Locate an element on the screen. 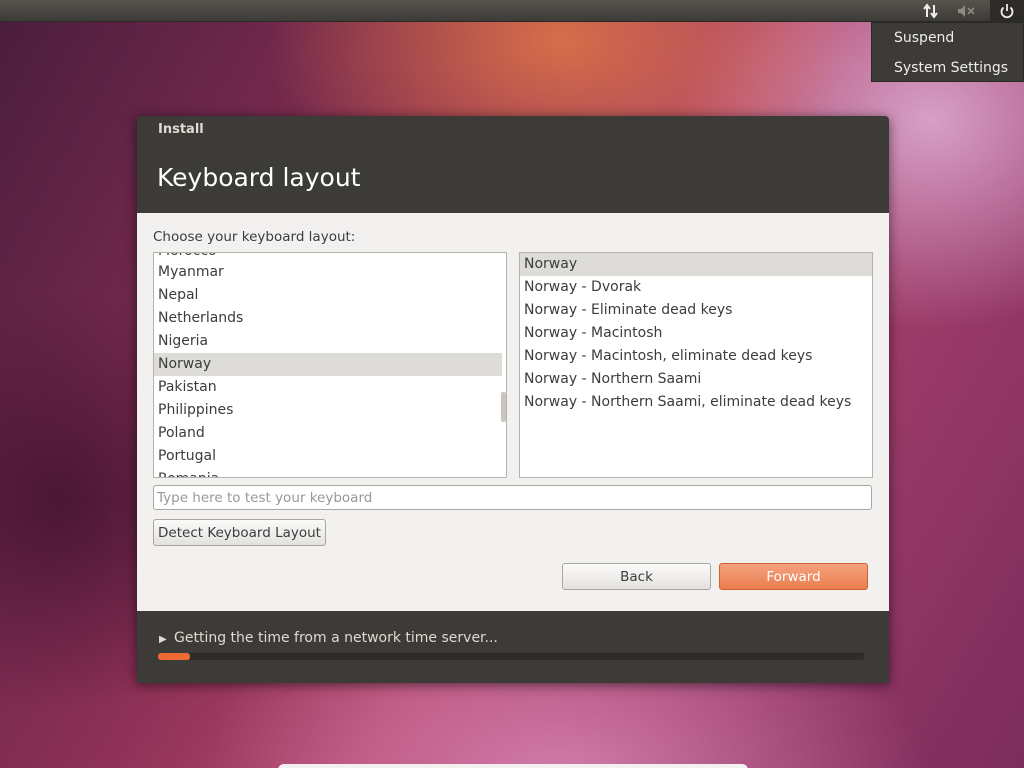 The width and height of the screenshot is (1024, 768). page-title: Keyboard layout is located at coordinates (259, 177).